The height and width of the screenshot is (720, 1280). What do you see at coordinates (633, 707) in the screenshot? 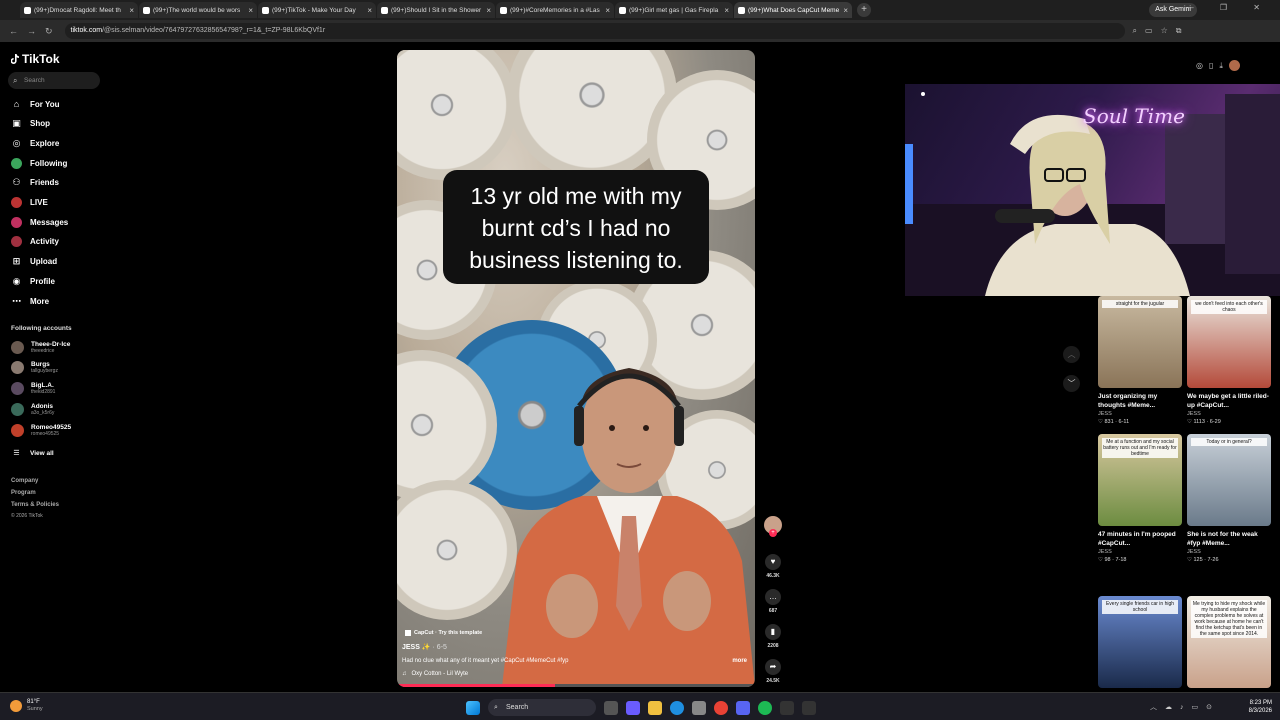
I see `copilot-icon` at bounding box center [633, 707].